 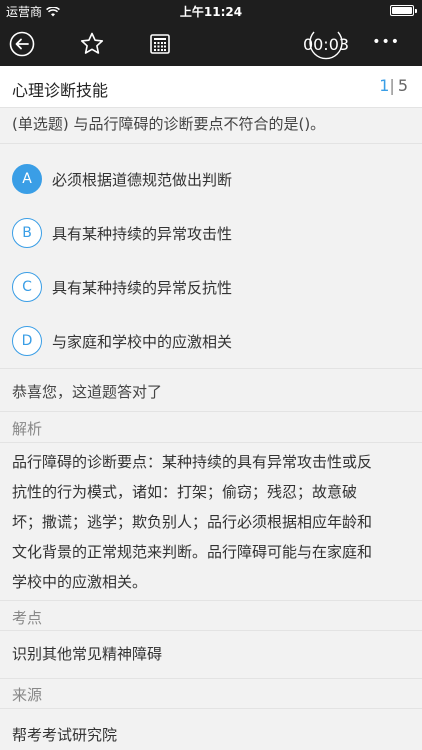 I want to click on analysis-line: 坏；撒谎；逃学；欺负别人；品行必须根据相应年龄和, so click(x=192, y=522).